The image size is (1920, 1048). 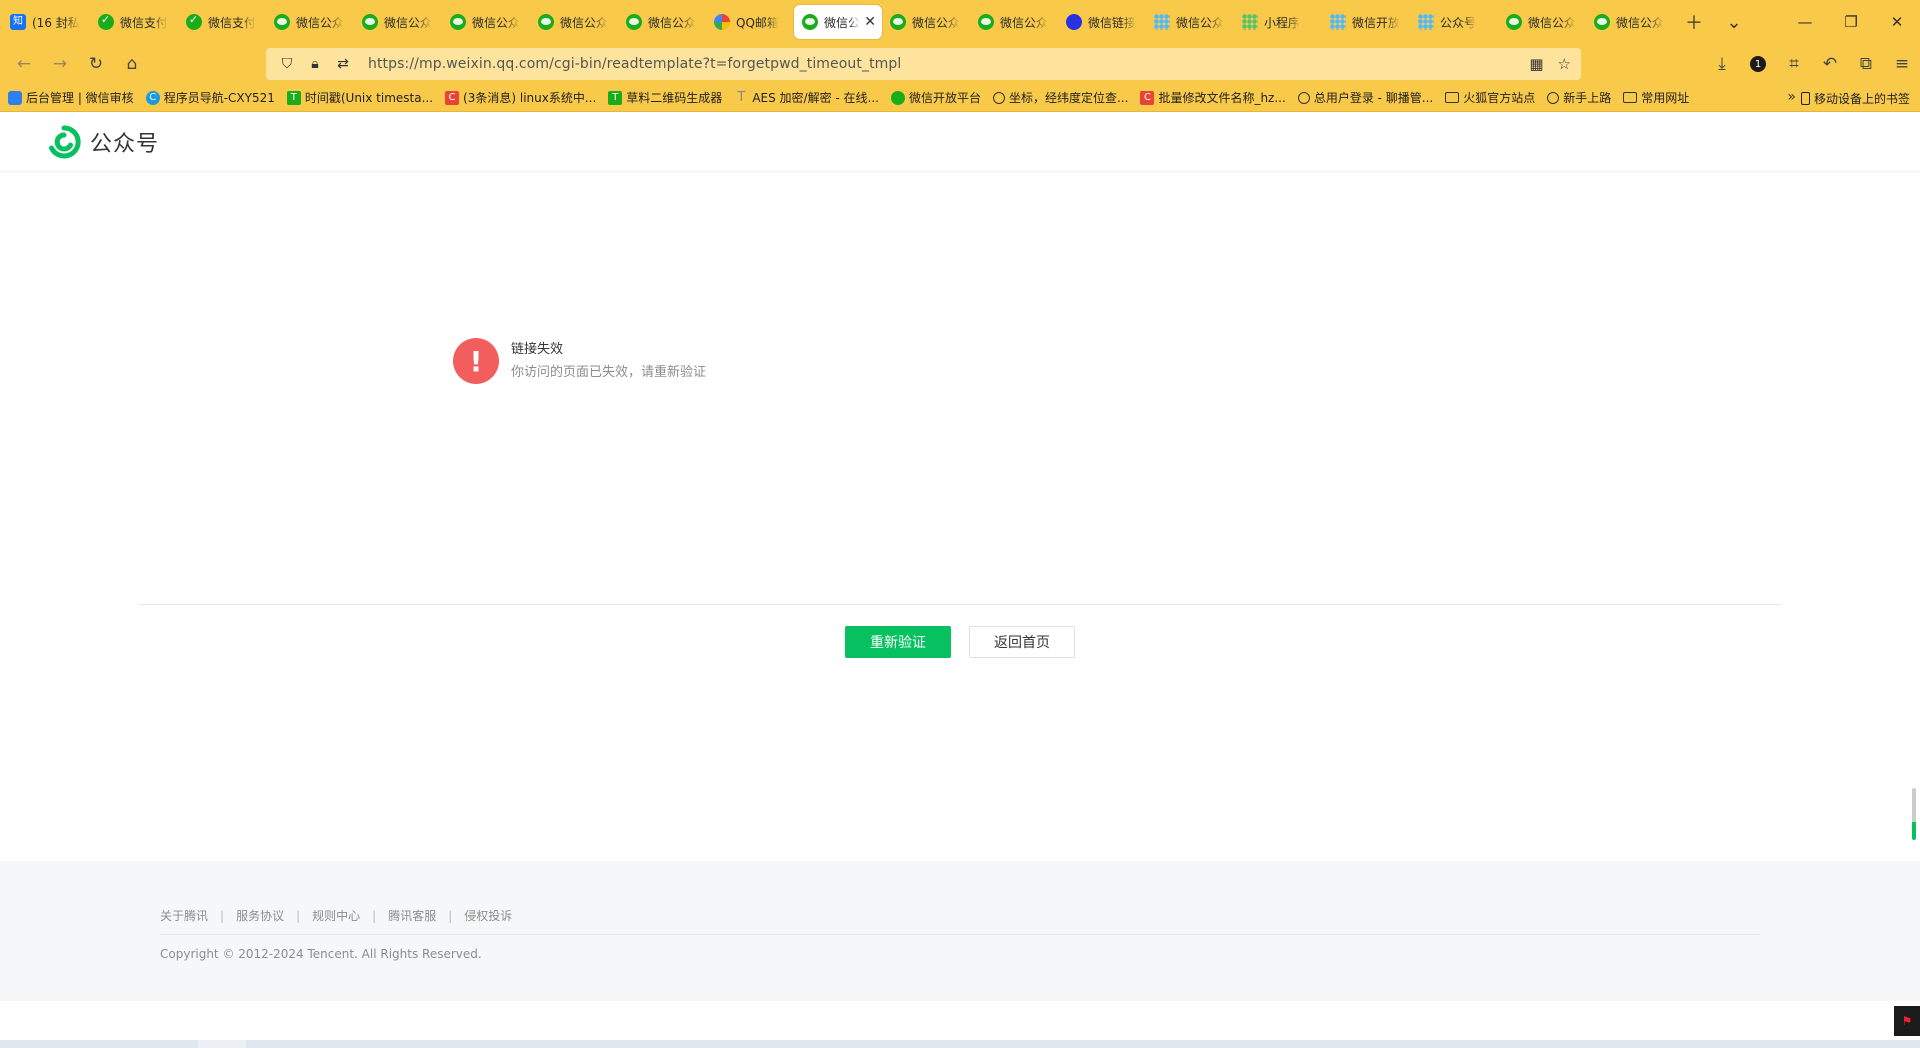 What do you see at coordinates (1536, 64) in the screenshot?
I see `qr-code-icon: ▦` at bounding box center [1536, 64].